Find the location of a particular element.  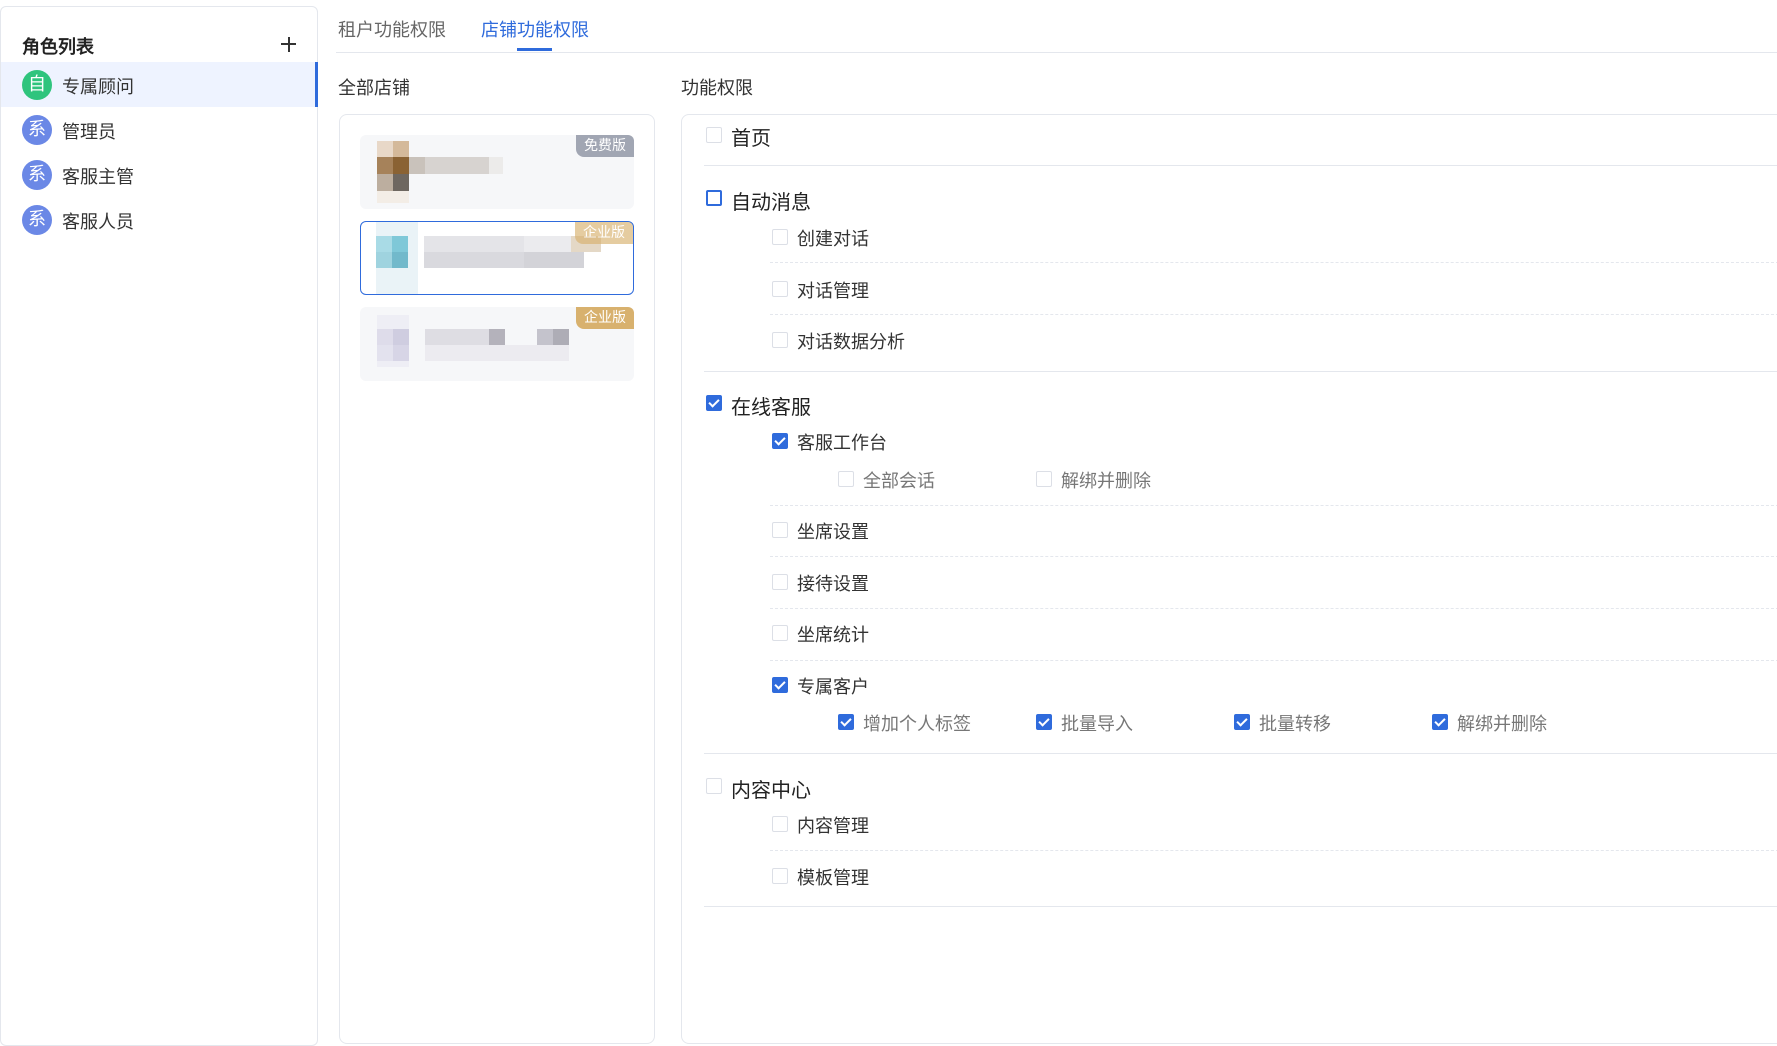

checkbox-batch-import is located at coordinates (1044, 722).